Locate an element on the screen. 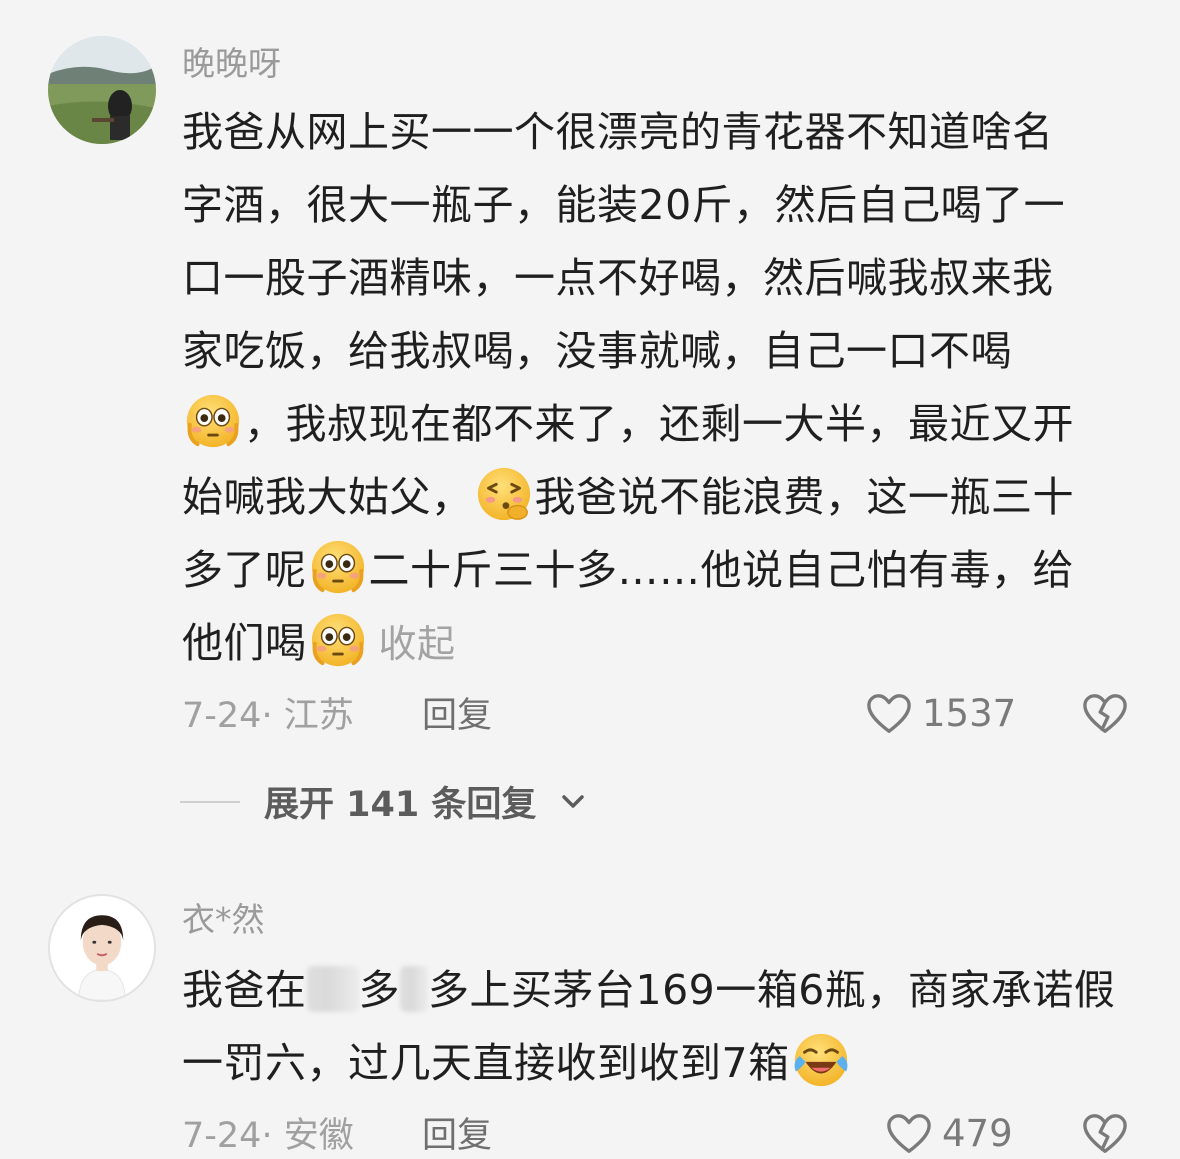 The width and height of the screenshot is (1180, 1159). expand-replies-label: 展开 141 条回复 is located at coordinates (400, 805).